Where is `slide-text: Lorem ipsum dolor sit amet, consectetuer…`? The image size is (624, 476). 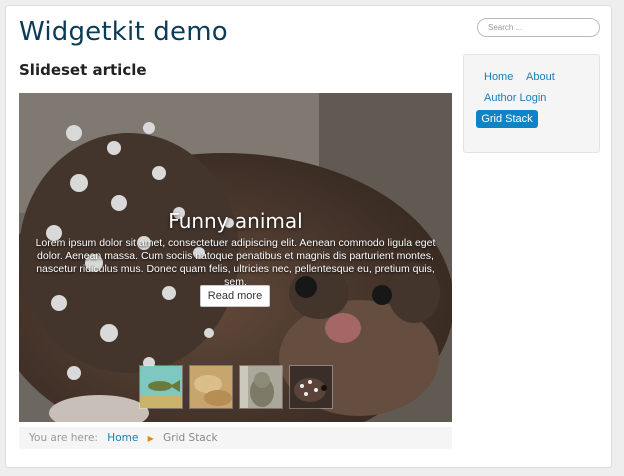 slide-text: Lorem ipsum dolor sit amet, consectetuer… is located at coordinates (235, 262).